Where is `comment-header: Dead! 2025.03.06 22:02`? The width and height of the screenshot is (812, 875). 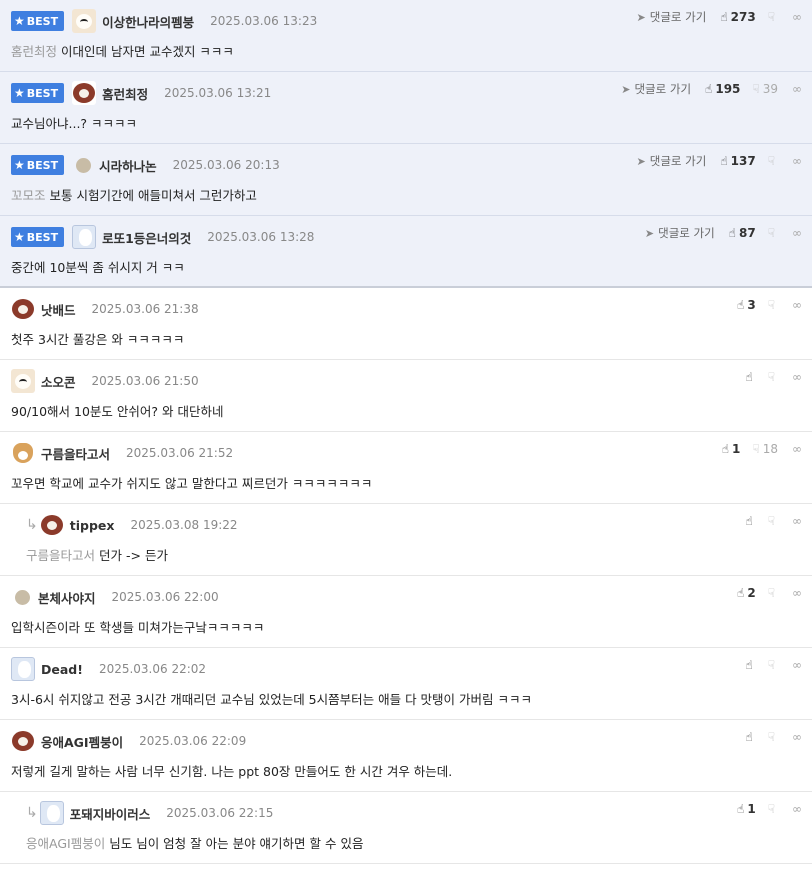 comment-header: Dead! 2025.03.06 22:02 is located at coordinates (108, 669).